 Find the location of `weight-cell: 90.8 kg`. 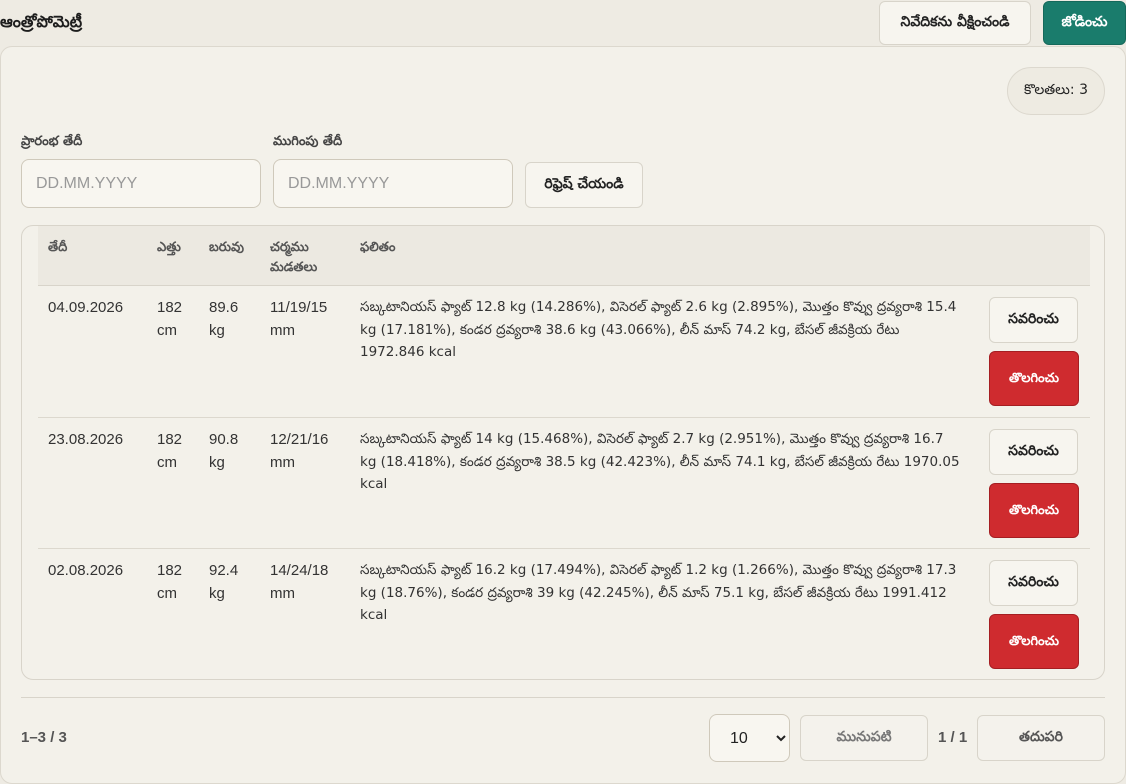

weight-cell: 90.8 kg is located at coordinates (224, 451).